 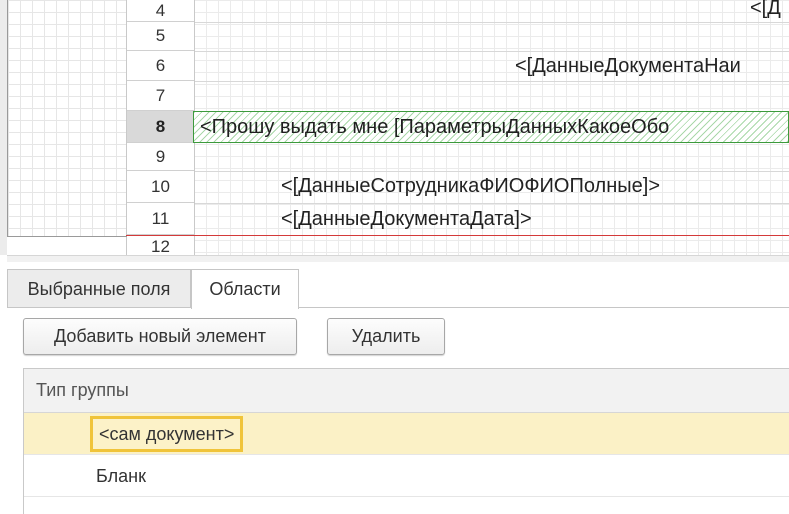 What do you see at coordinates (99, 288) in the screenshot?
I see `tab-selected-fields: Выбранные поля` at bounding box center [99, 288].